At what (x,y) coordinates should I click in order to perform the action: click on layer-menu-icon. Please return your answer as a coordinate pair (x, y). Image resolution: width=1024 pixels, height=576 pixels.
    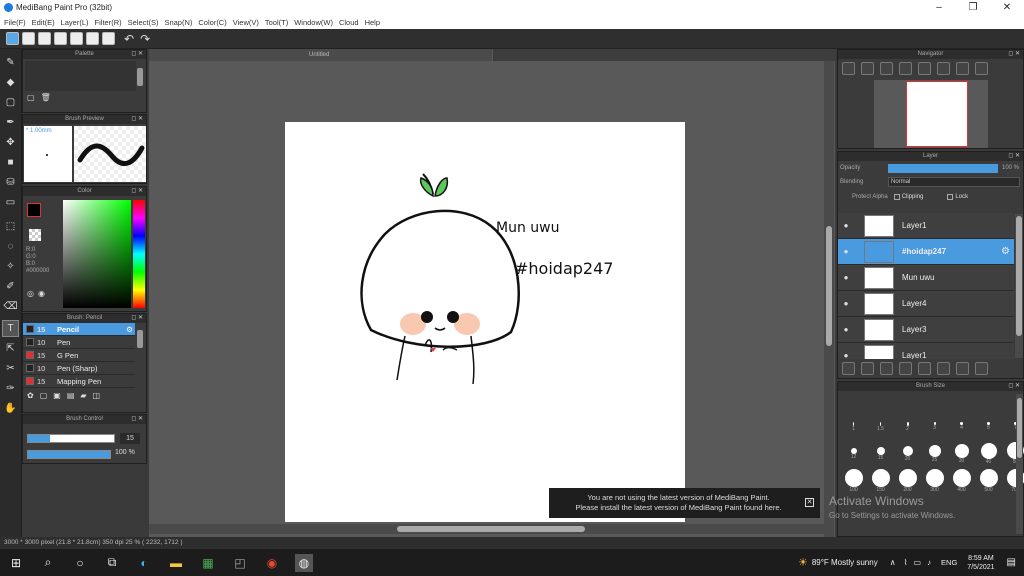
    Looking at the image, I should click on (981, 368).